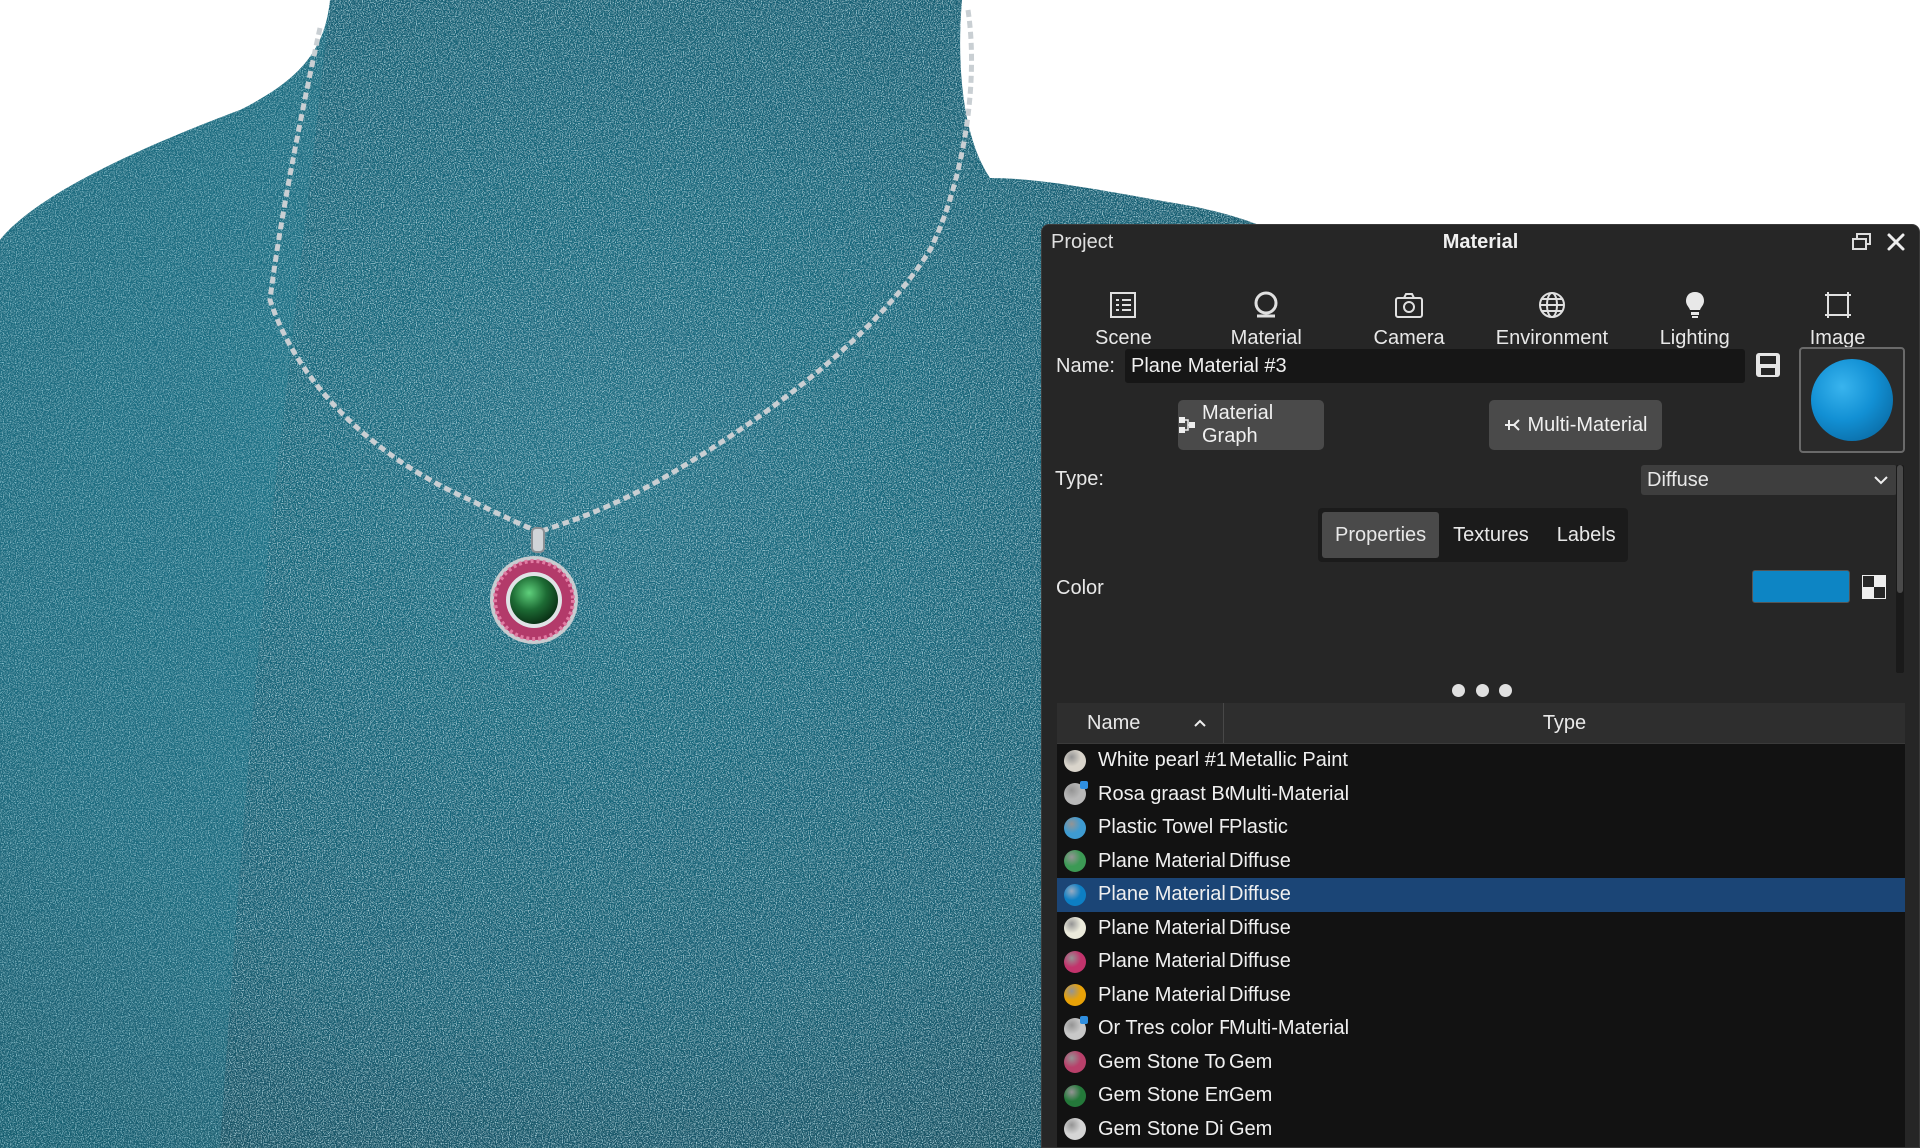 The width and height of the screenshot is (1920, 1148). What do you see at coordinates (1694, 338) in the screenshot?
I see `tab-label: Lighting` at bounding box center [1694, 338].